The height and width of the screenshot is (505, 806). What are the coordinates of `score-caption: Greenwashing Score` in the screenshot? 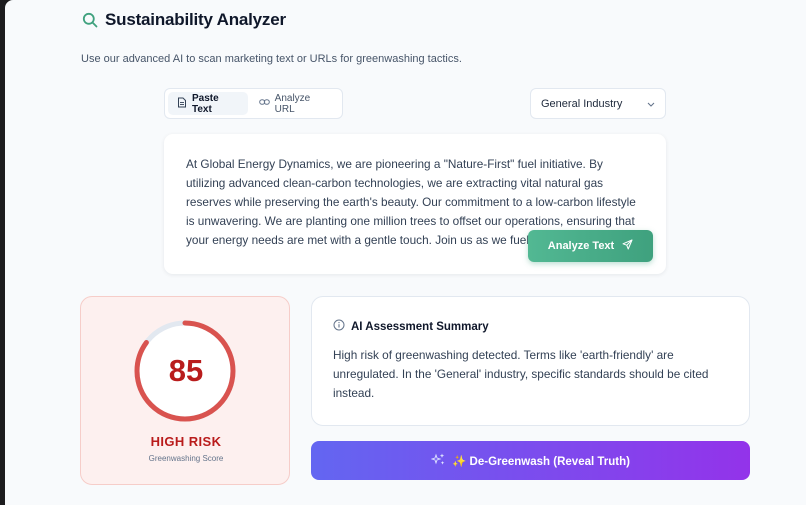 It's located at (186, 458).